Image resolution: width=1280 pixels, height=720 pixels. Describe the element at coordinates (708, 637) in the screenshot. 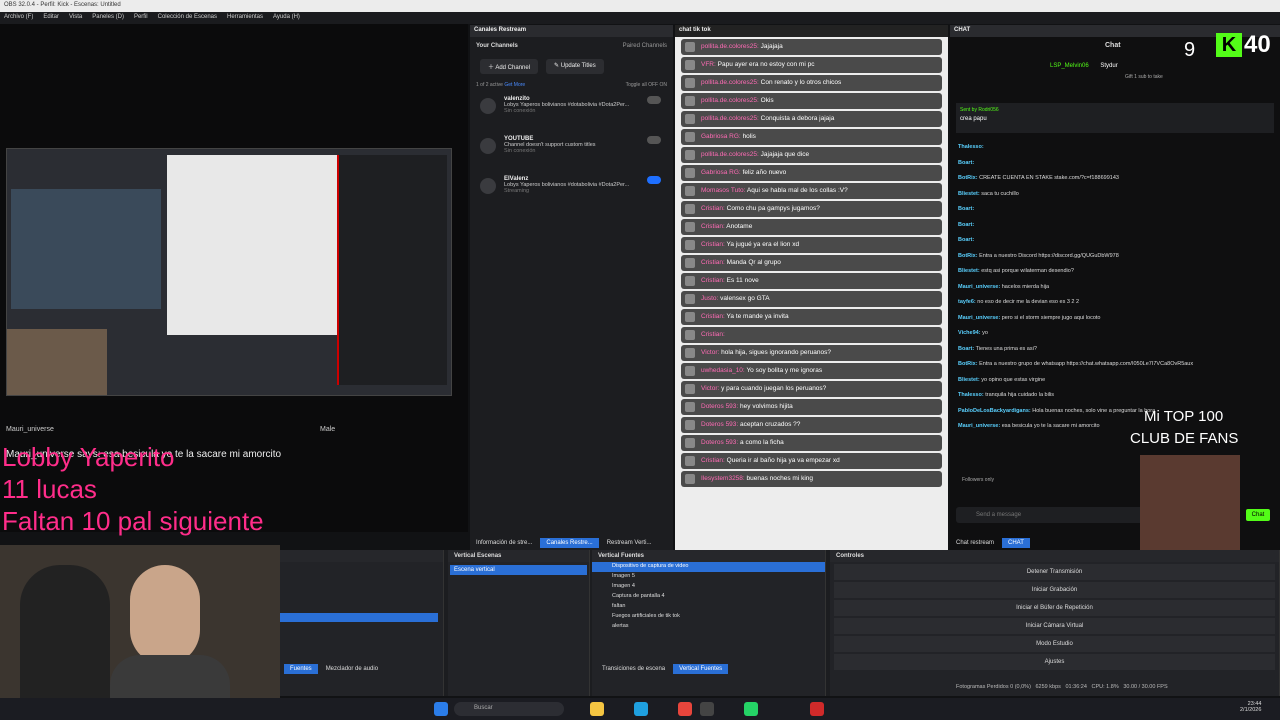

I see `source-item` at that location.